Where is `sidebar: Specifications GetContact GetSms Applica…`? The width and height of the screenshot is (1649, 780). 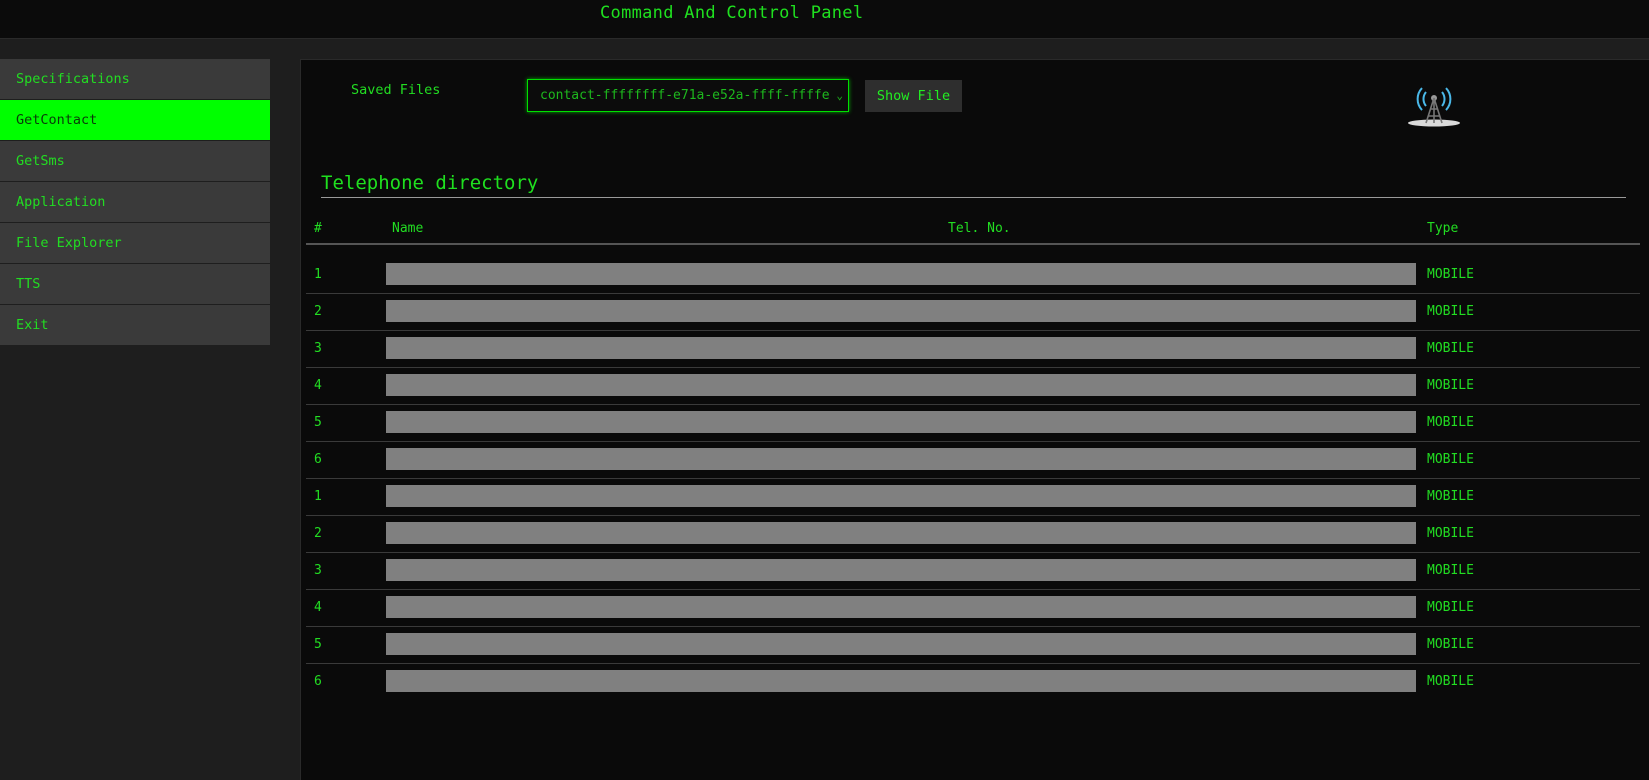
sidebar: Specifications GetContact GetSms Applica… is located at coordinates (135, 202).